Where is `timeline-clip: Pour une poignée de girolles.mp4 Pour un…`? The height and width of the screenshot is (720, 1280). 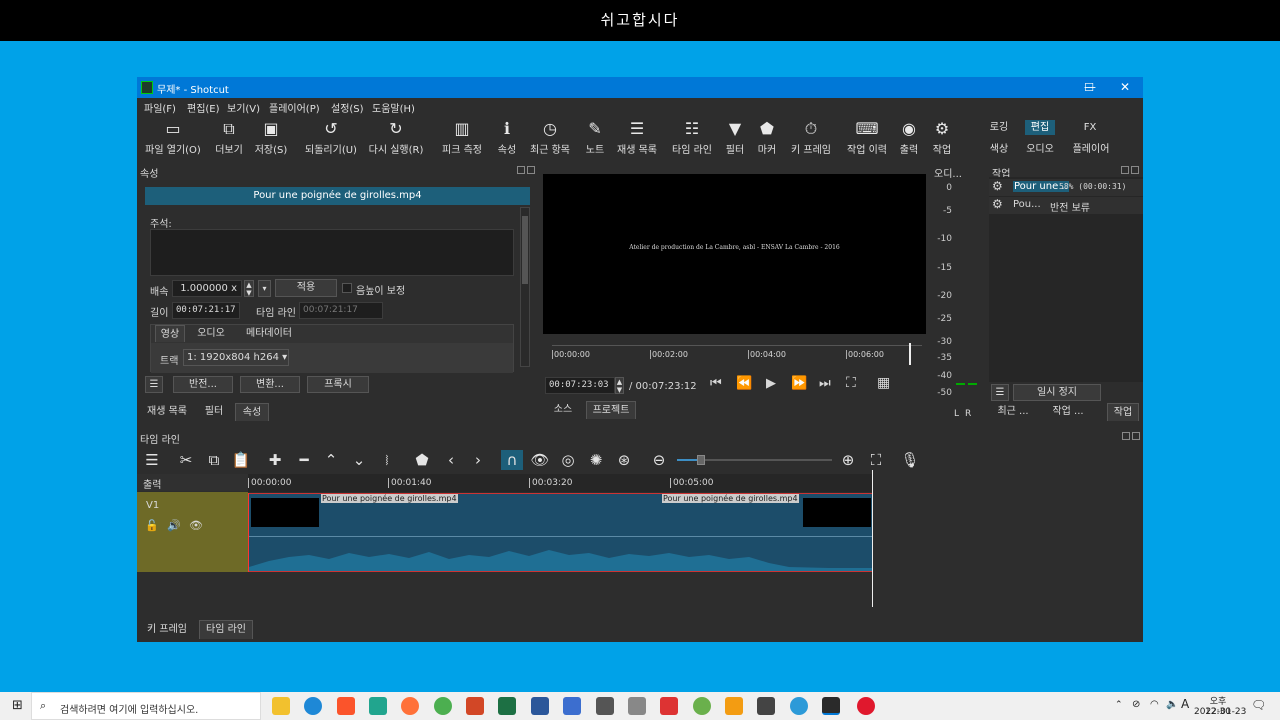 timeline-clip: Pour une poignée de girolles.mp4 Pour un… is located at coordinates (560, 532).